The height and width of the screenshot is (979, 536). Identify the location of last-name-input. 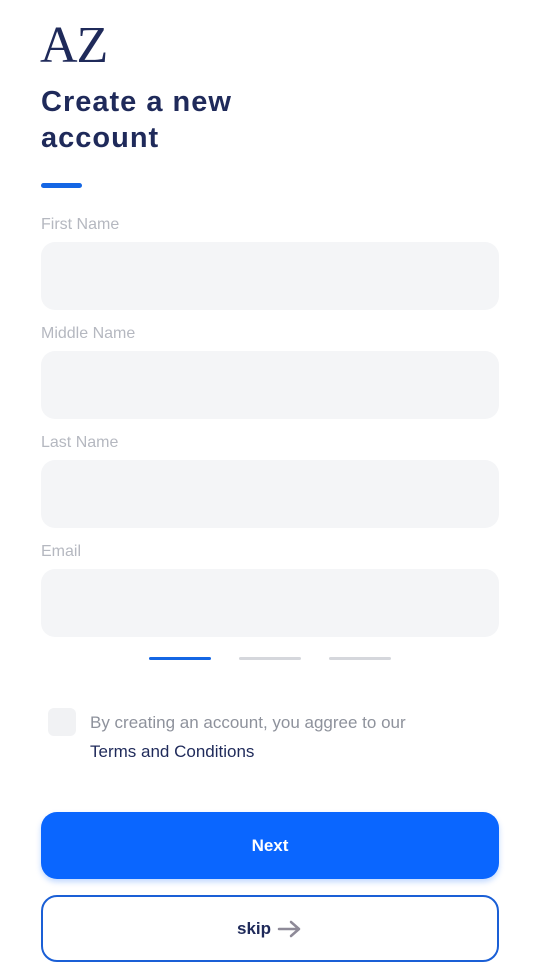
(270, 494).